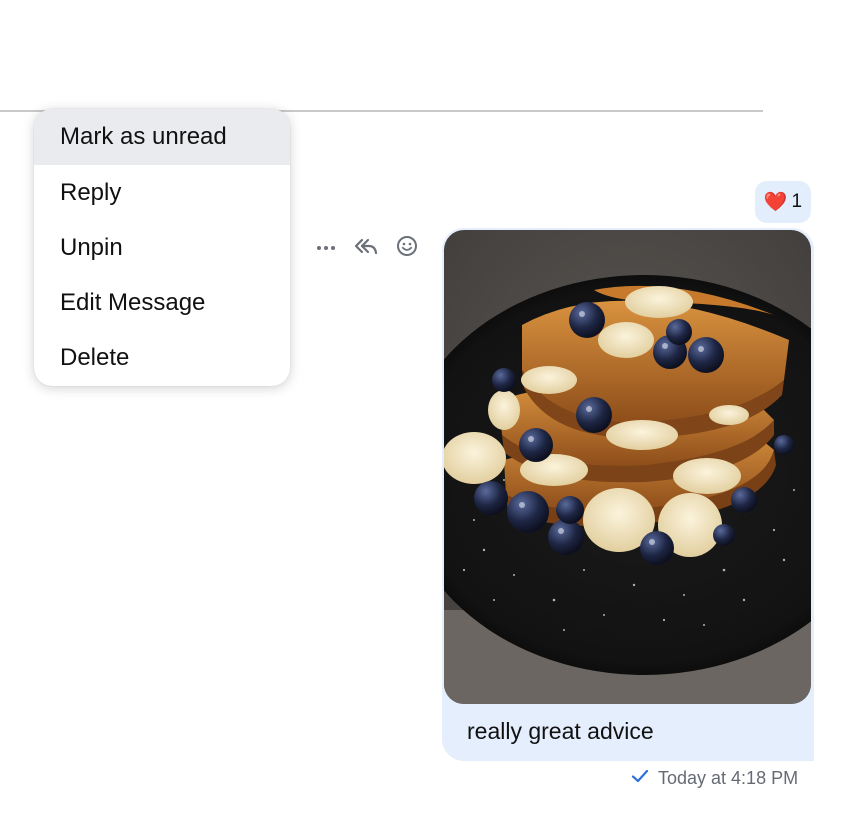  Describe the element at coordinates (162, 357) in the screenshot. I see `menu-item-delete: Delete` at that location.